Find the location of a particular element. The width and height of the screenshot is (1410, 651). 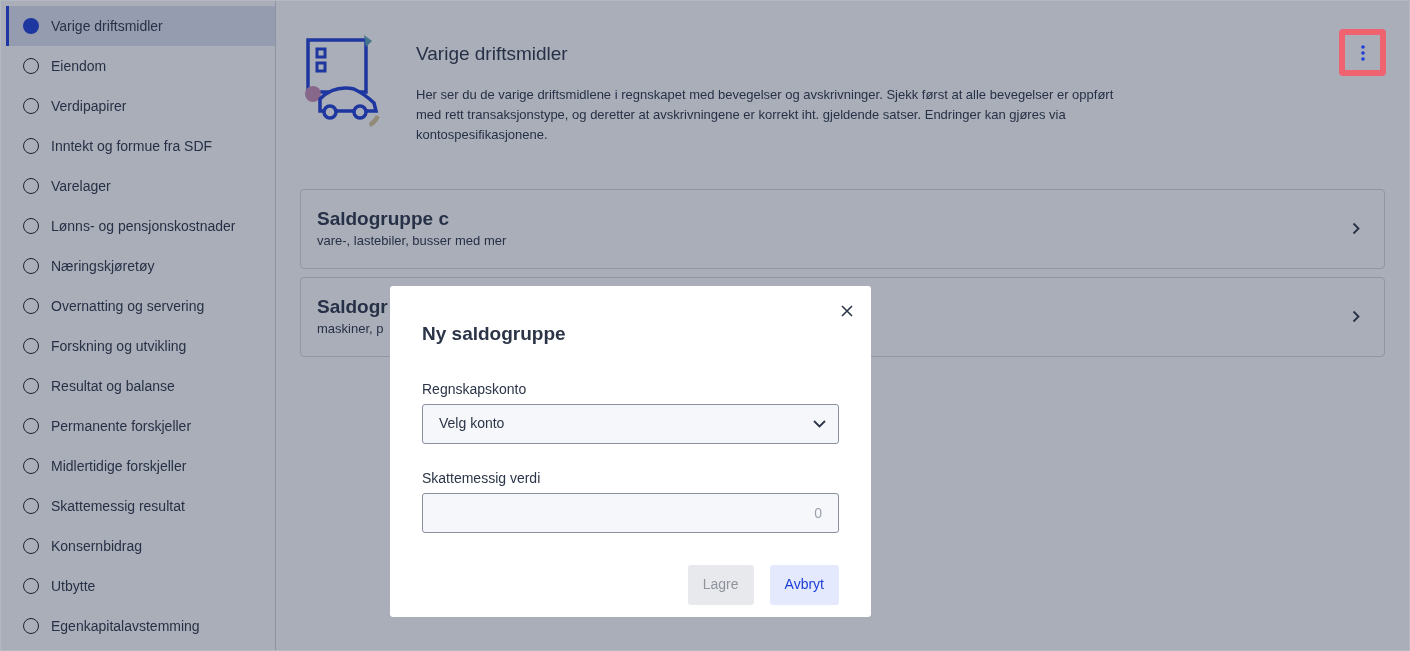

account-dropdown: Velg konto is located at coordinates (630, 423).